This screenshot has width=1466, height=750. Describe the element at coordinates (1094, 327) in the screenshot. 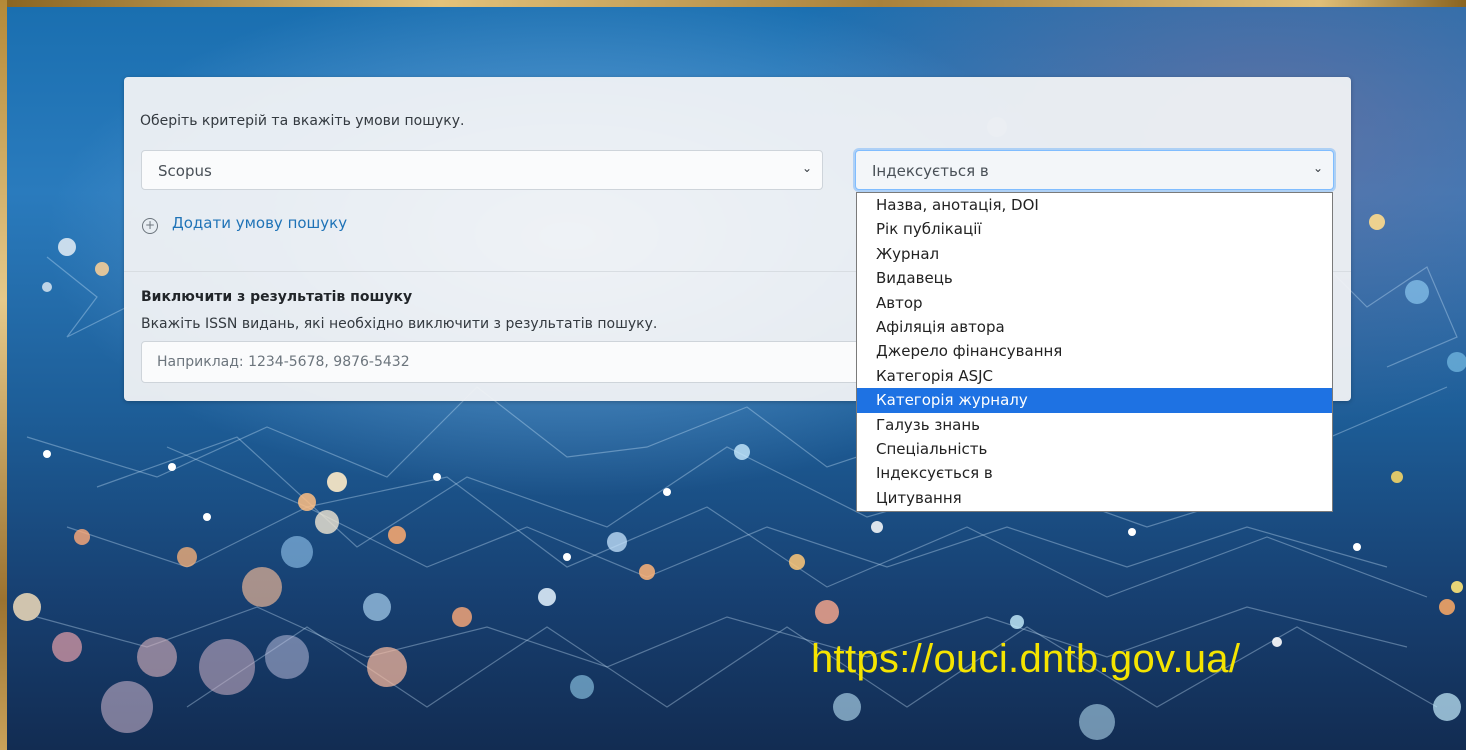

I see `dropdown-option: Афіляція автора` at that location.